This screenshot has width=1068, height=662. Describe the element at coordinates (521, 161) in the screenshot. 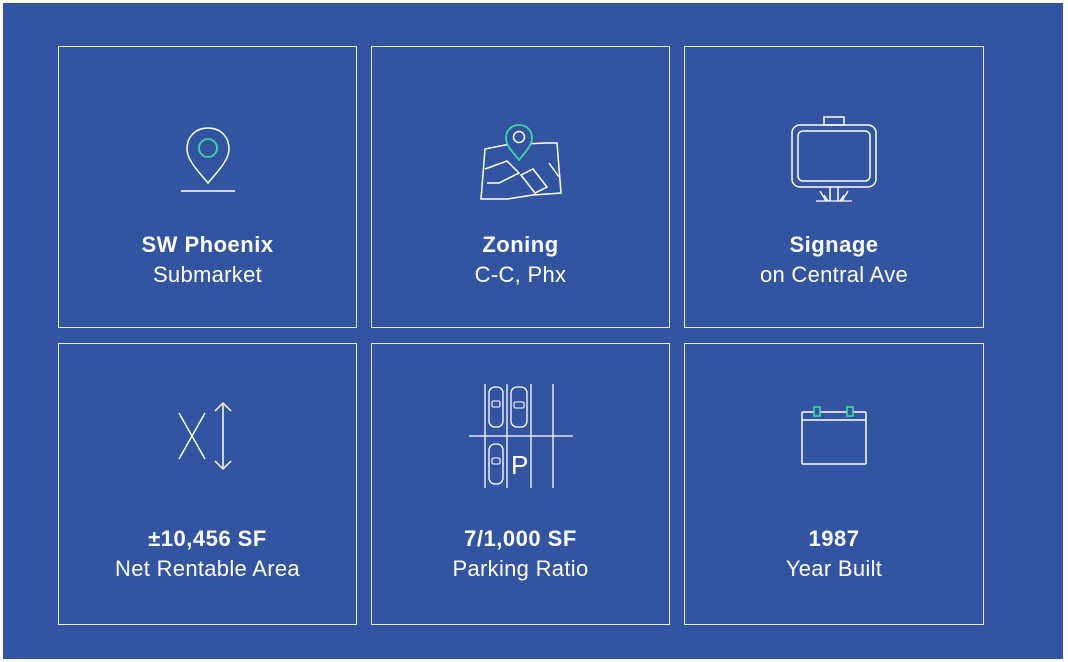

I see `map-pin-icon` at that location.